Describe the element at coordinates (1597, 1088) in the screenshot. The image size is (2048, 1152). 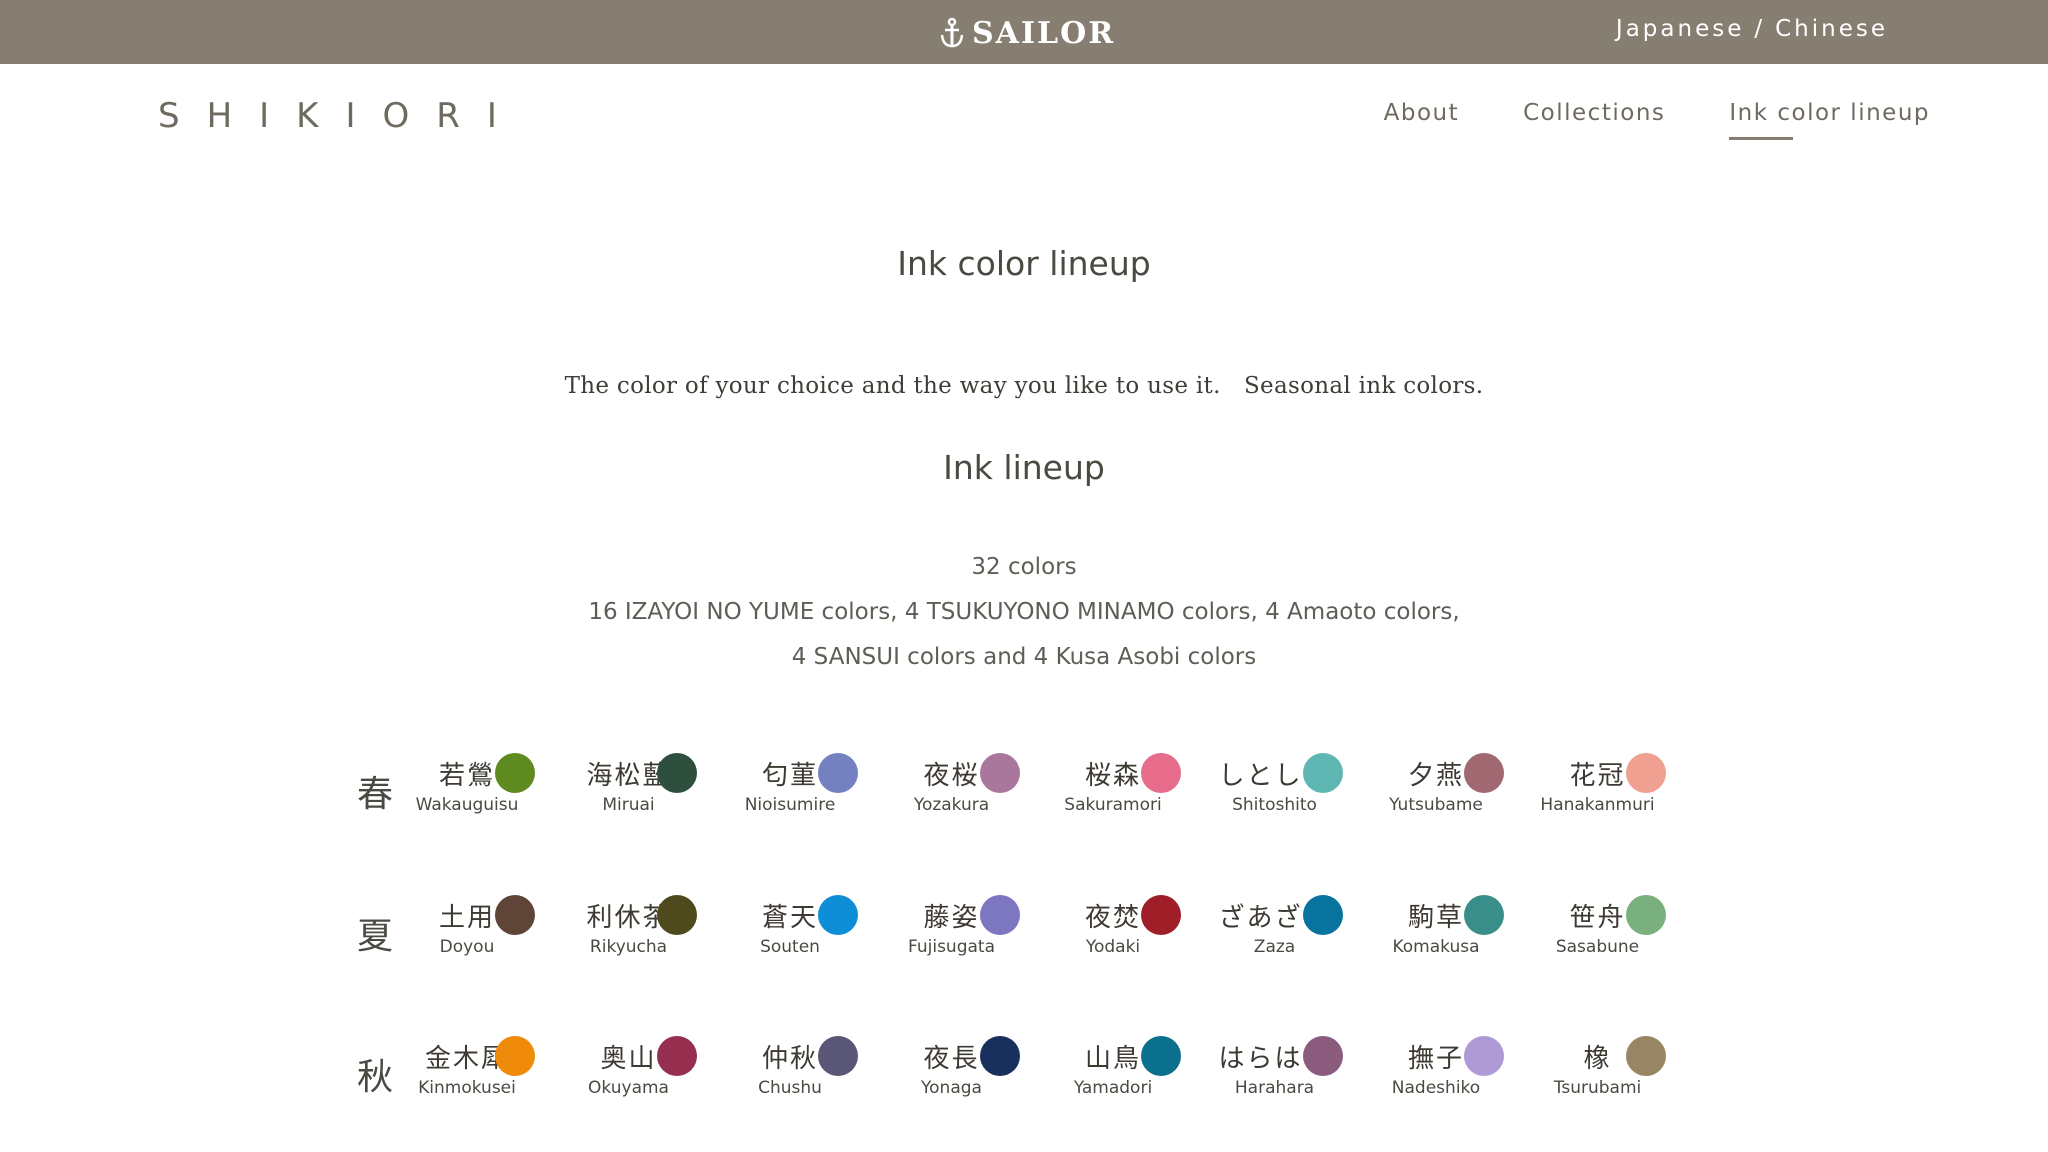
I see `ink-name: Tsurubami` at that location.